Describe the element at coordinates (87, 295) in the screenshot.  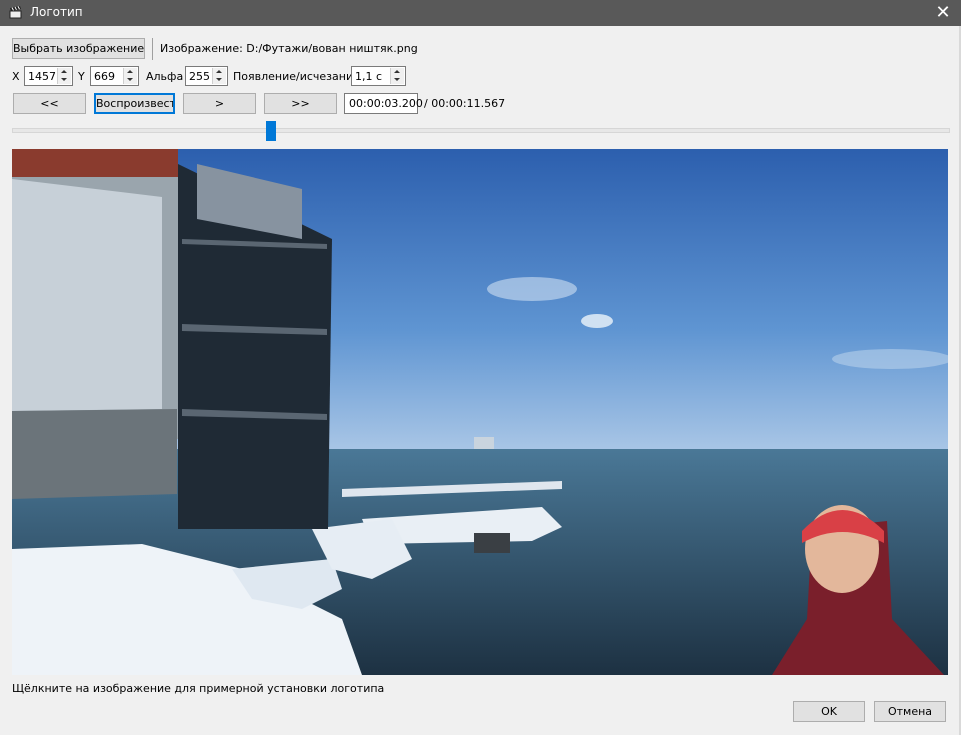
I see `wall-panels` at that location.